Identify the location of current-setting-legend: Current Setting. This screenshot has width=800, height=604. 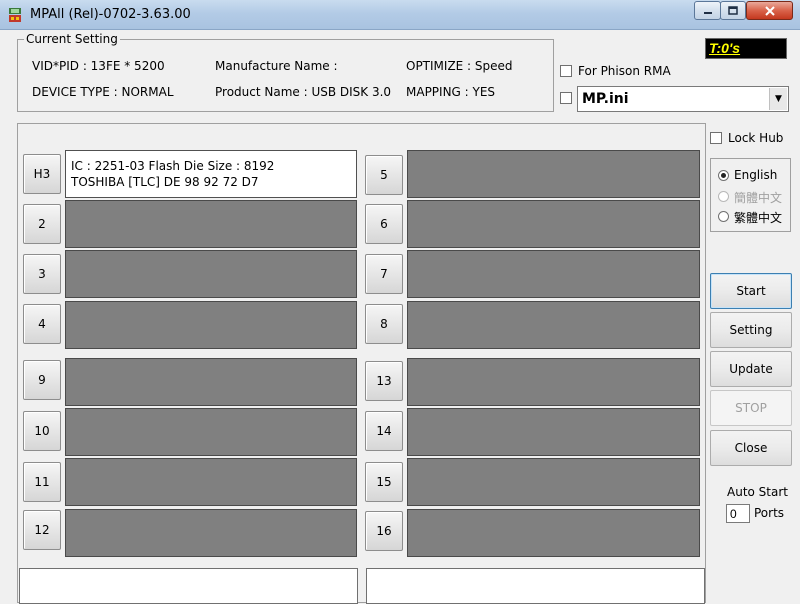
(72, 39).